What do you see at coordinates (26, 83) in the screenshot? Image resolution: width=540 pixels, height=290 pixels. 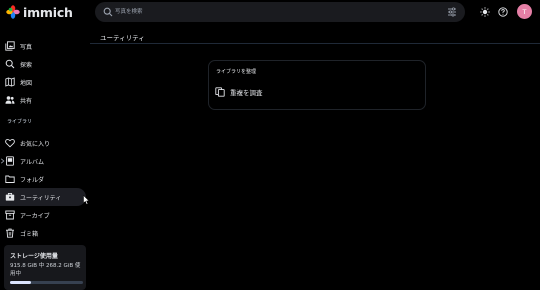 I see `sidebar-item-label: 地図` at bounding box center [26, 83].